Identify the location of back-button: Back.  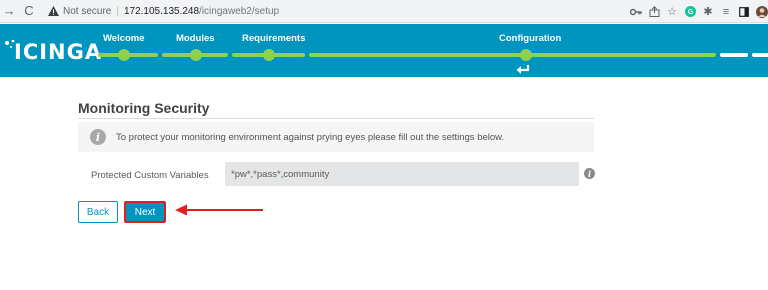
(98, 212).